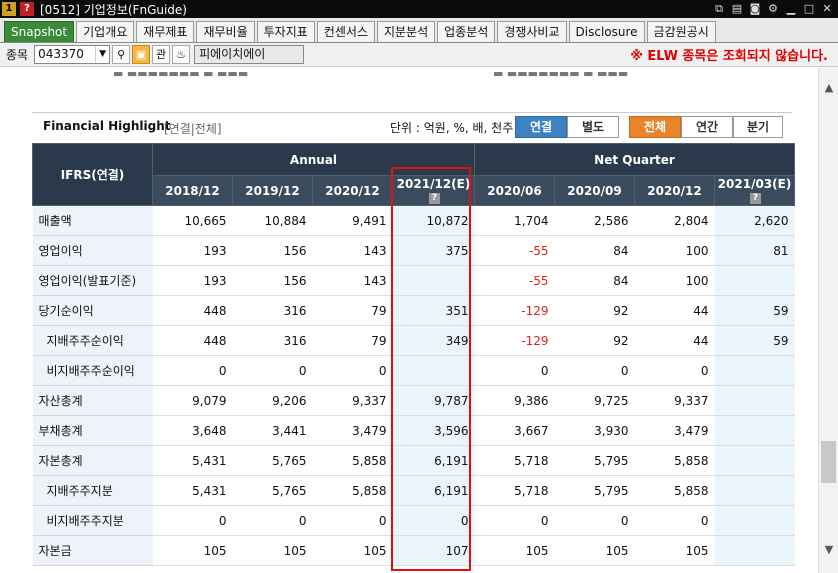  Describe the element at coordinates (674, 400) in the screenshot. I see `table-cell: 9,337` at that location.